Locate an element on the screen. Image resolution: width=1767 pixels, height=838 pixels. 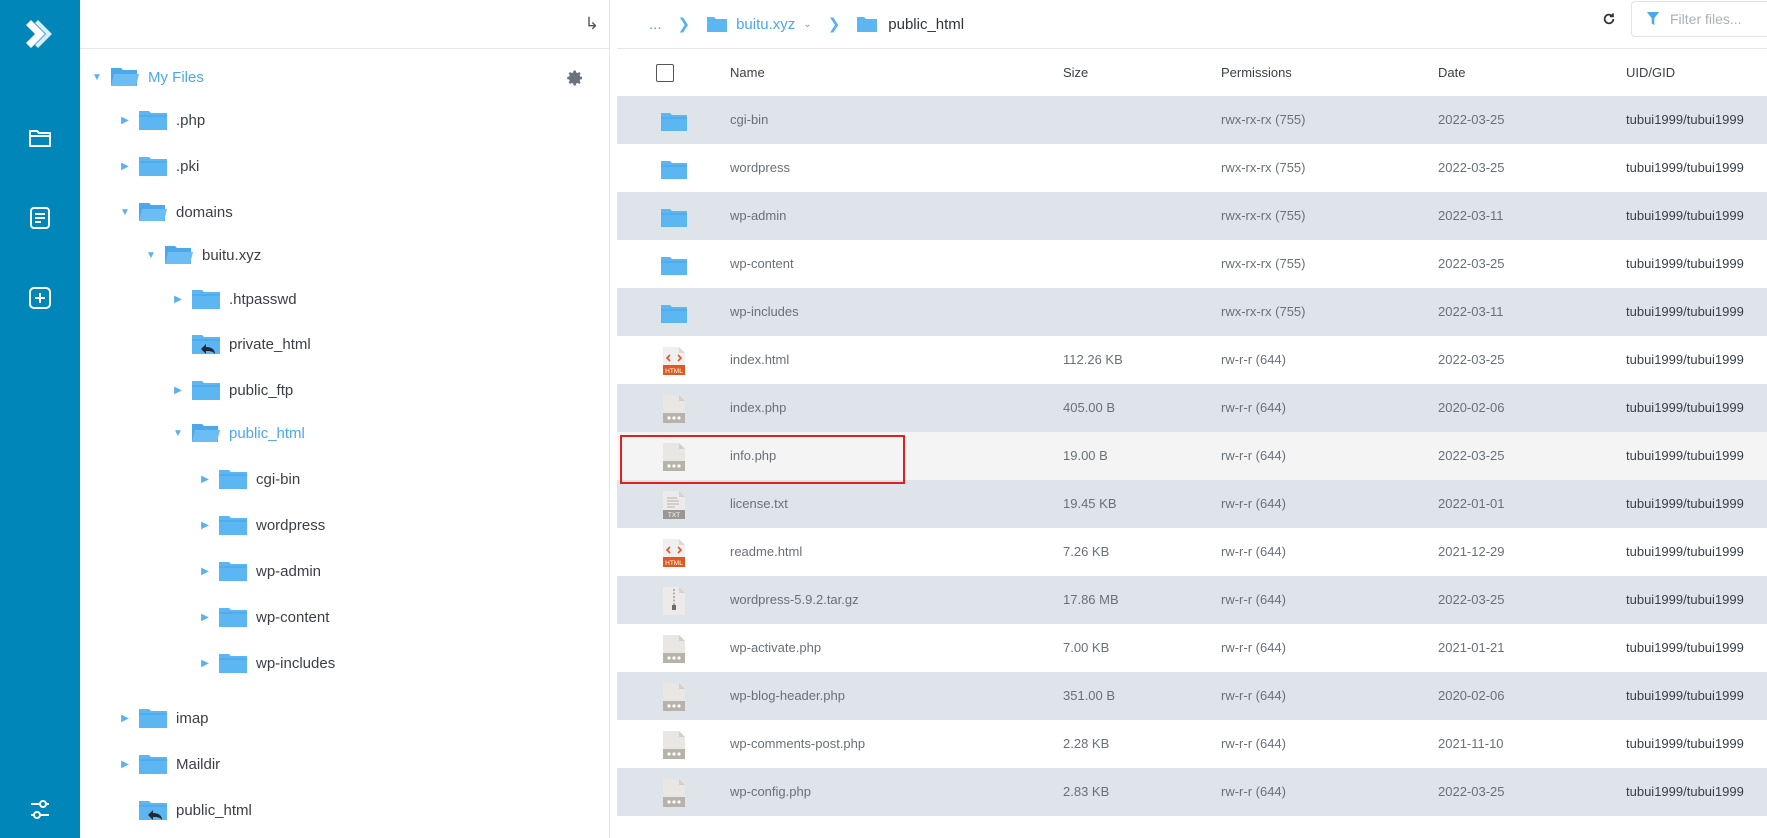
tree-item: ▶ wp-admin is located at coordinates (260, 571).